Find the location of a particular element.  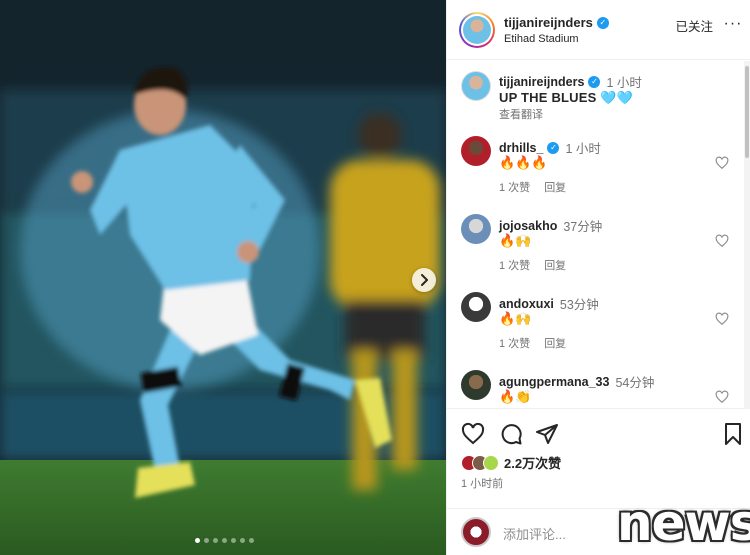

comment-username: agungpermana_33 is located at coordinates (554, 382).